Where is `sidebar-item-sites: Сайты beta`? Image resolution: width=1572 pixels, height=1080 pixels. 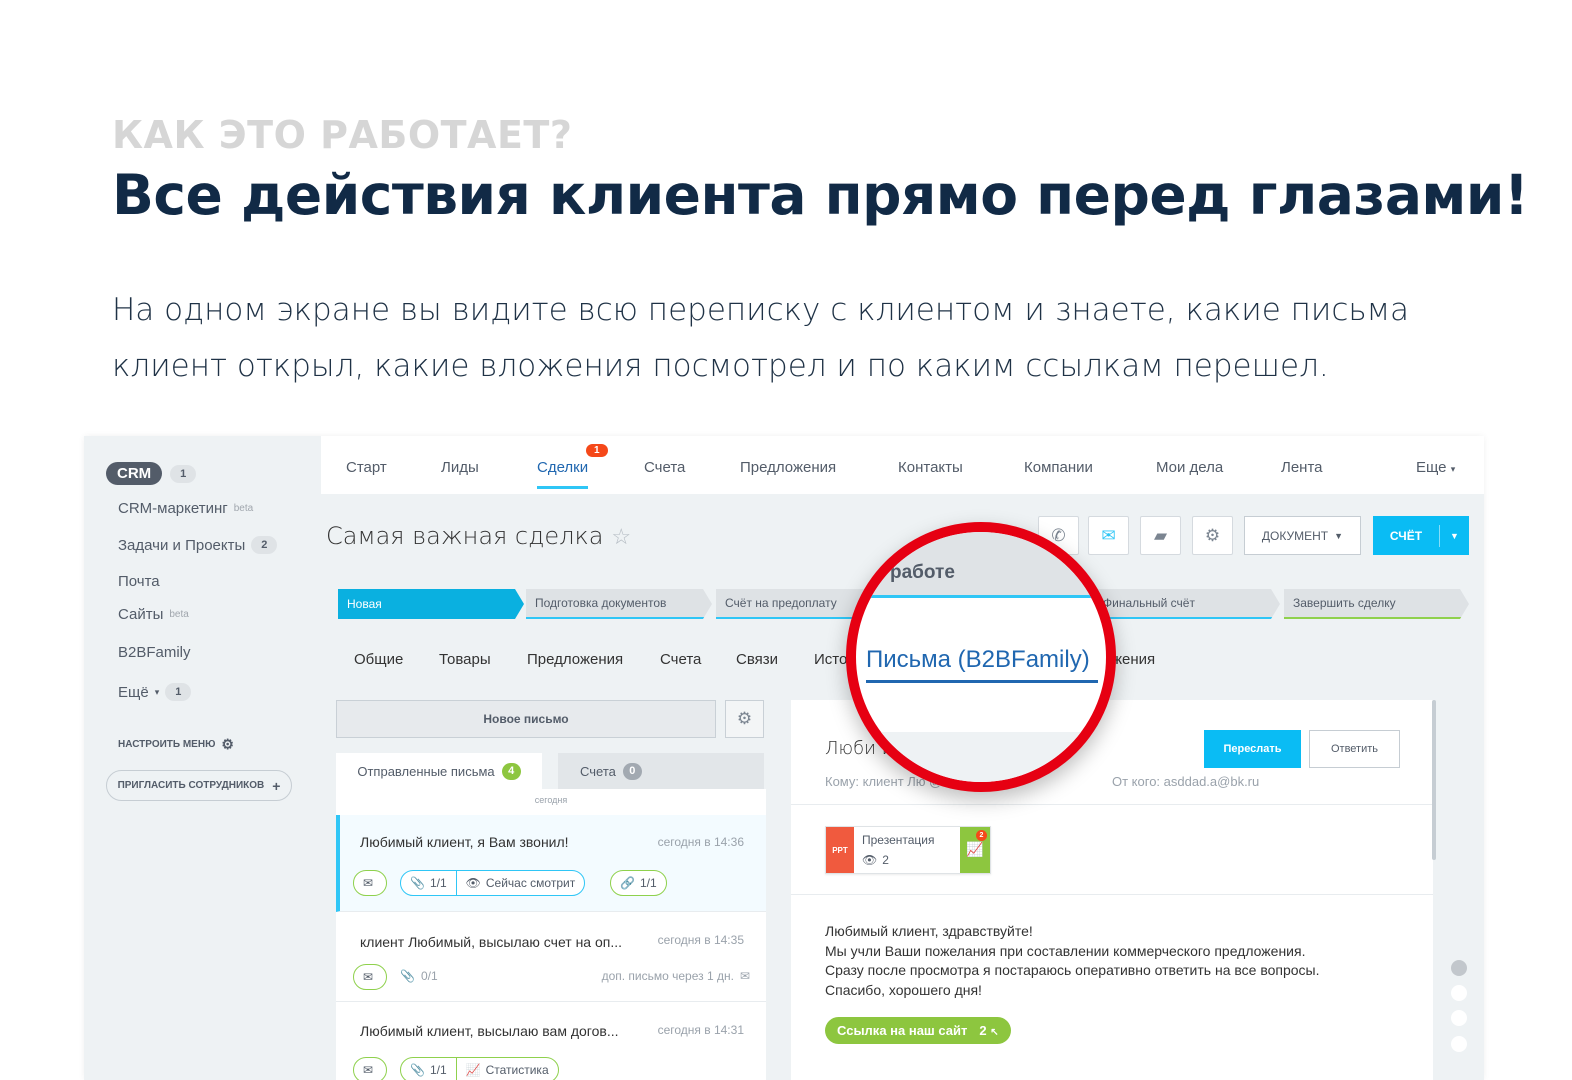 sidebar-item-sites: Сайты beta is located at coordinates (153, 614).